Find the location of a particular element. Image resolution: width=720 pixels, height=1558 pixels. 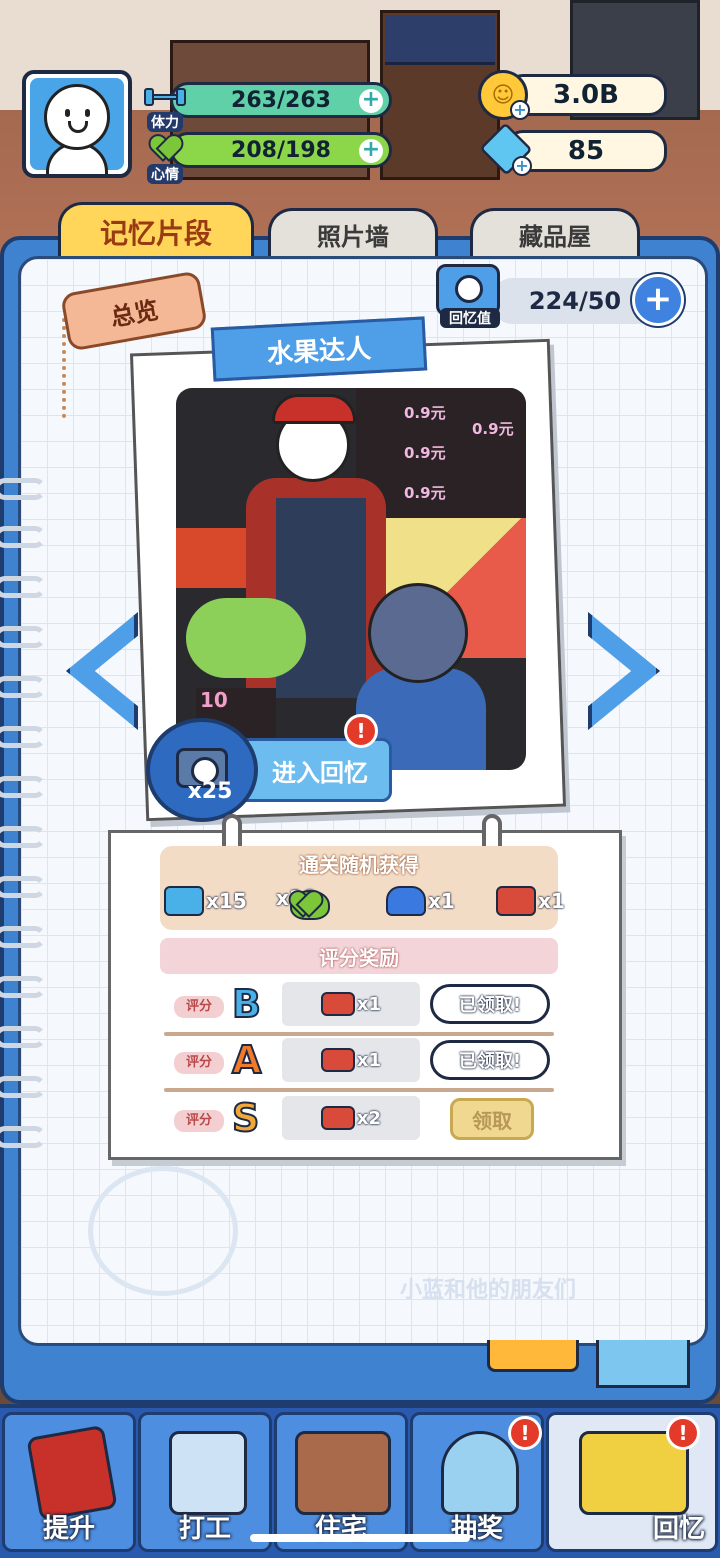

bowls-stack is located at coordinates (246, 638).